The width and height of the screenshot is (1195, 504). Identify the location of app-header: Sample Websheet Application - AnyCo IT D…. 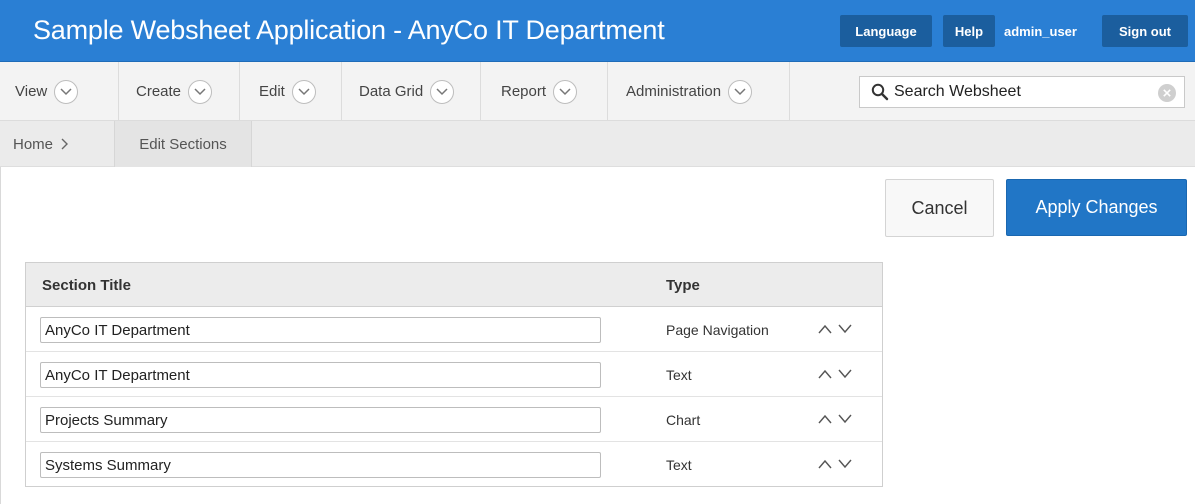
(597, 31).